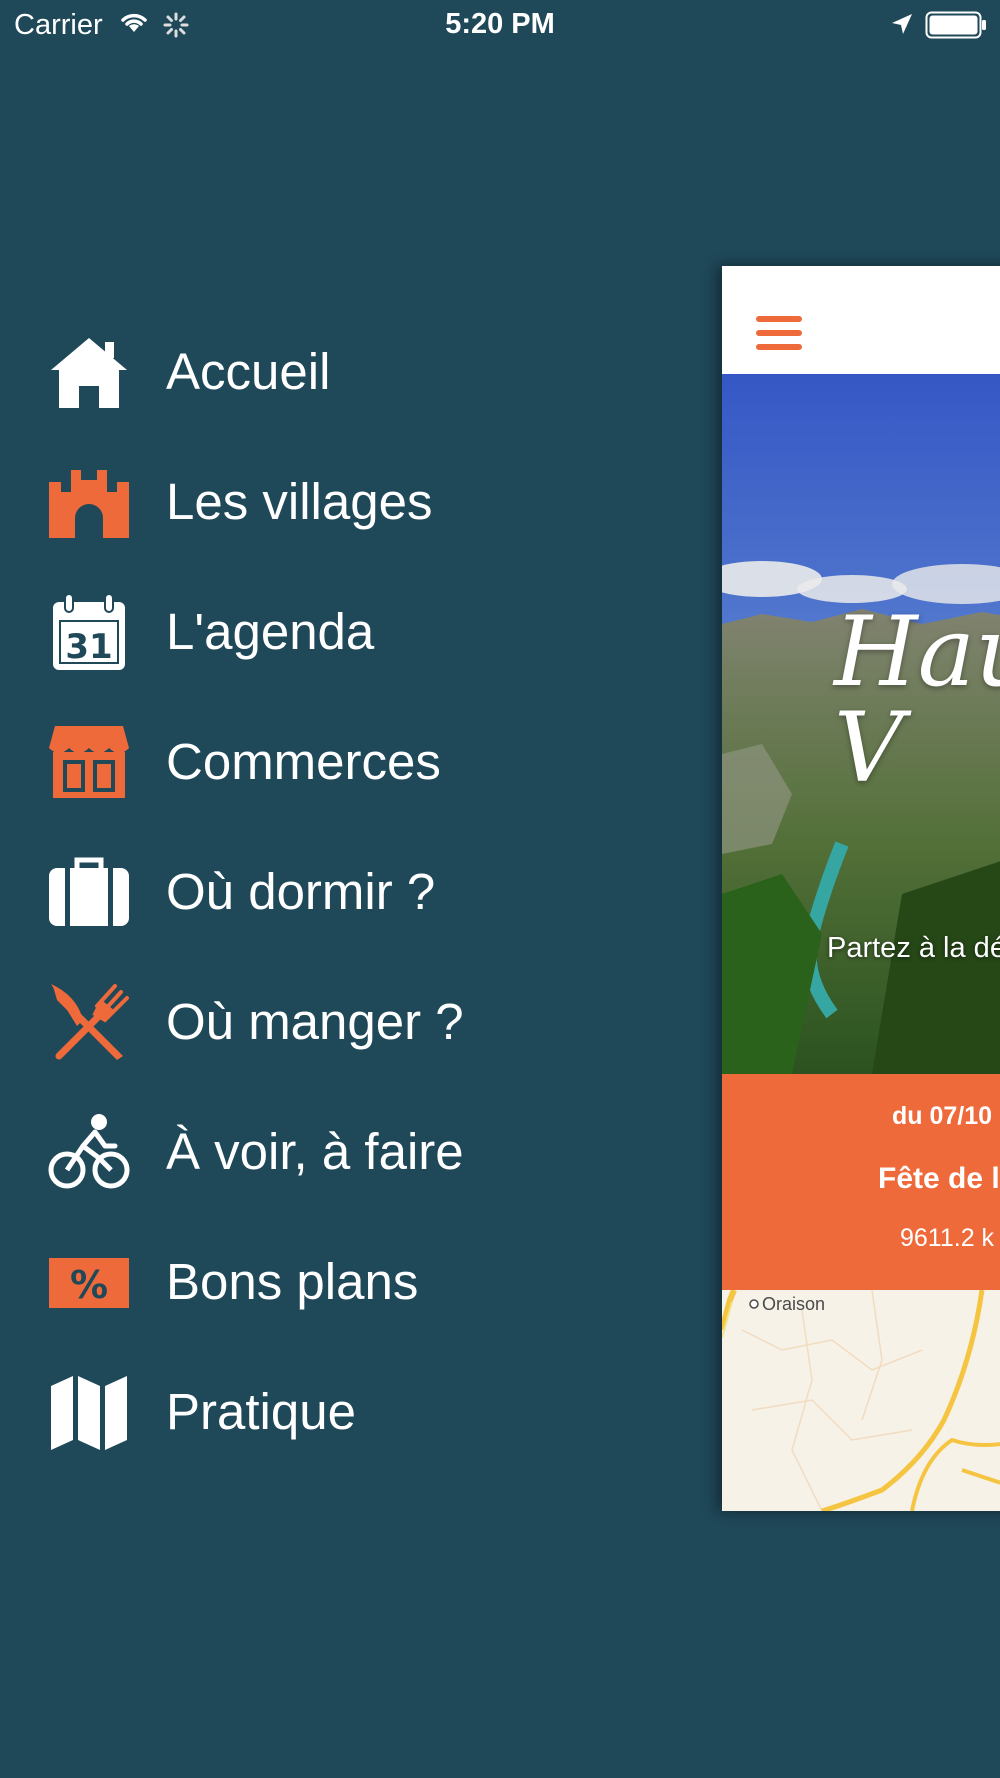  I want to click on hero-banner: Hau V Partez à la dé, so click(861, 724).